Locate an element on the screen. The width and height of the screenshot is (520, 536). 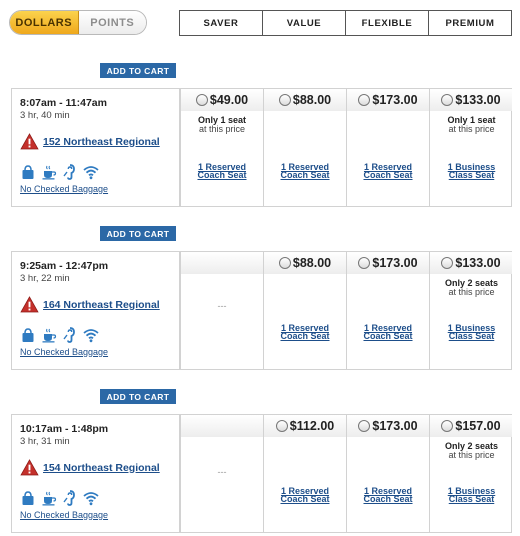
flight-duration: 3 hr, 40 min is located at coordinates (45, 115).